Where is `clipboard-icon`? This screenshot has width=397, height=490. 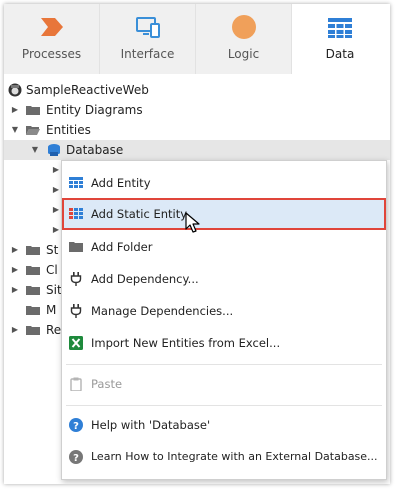 clipboard-icon is located at coordinates (76, 384).